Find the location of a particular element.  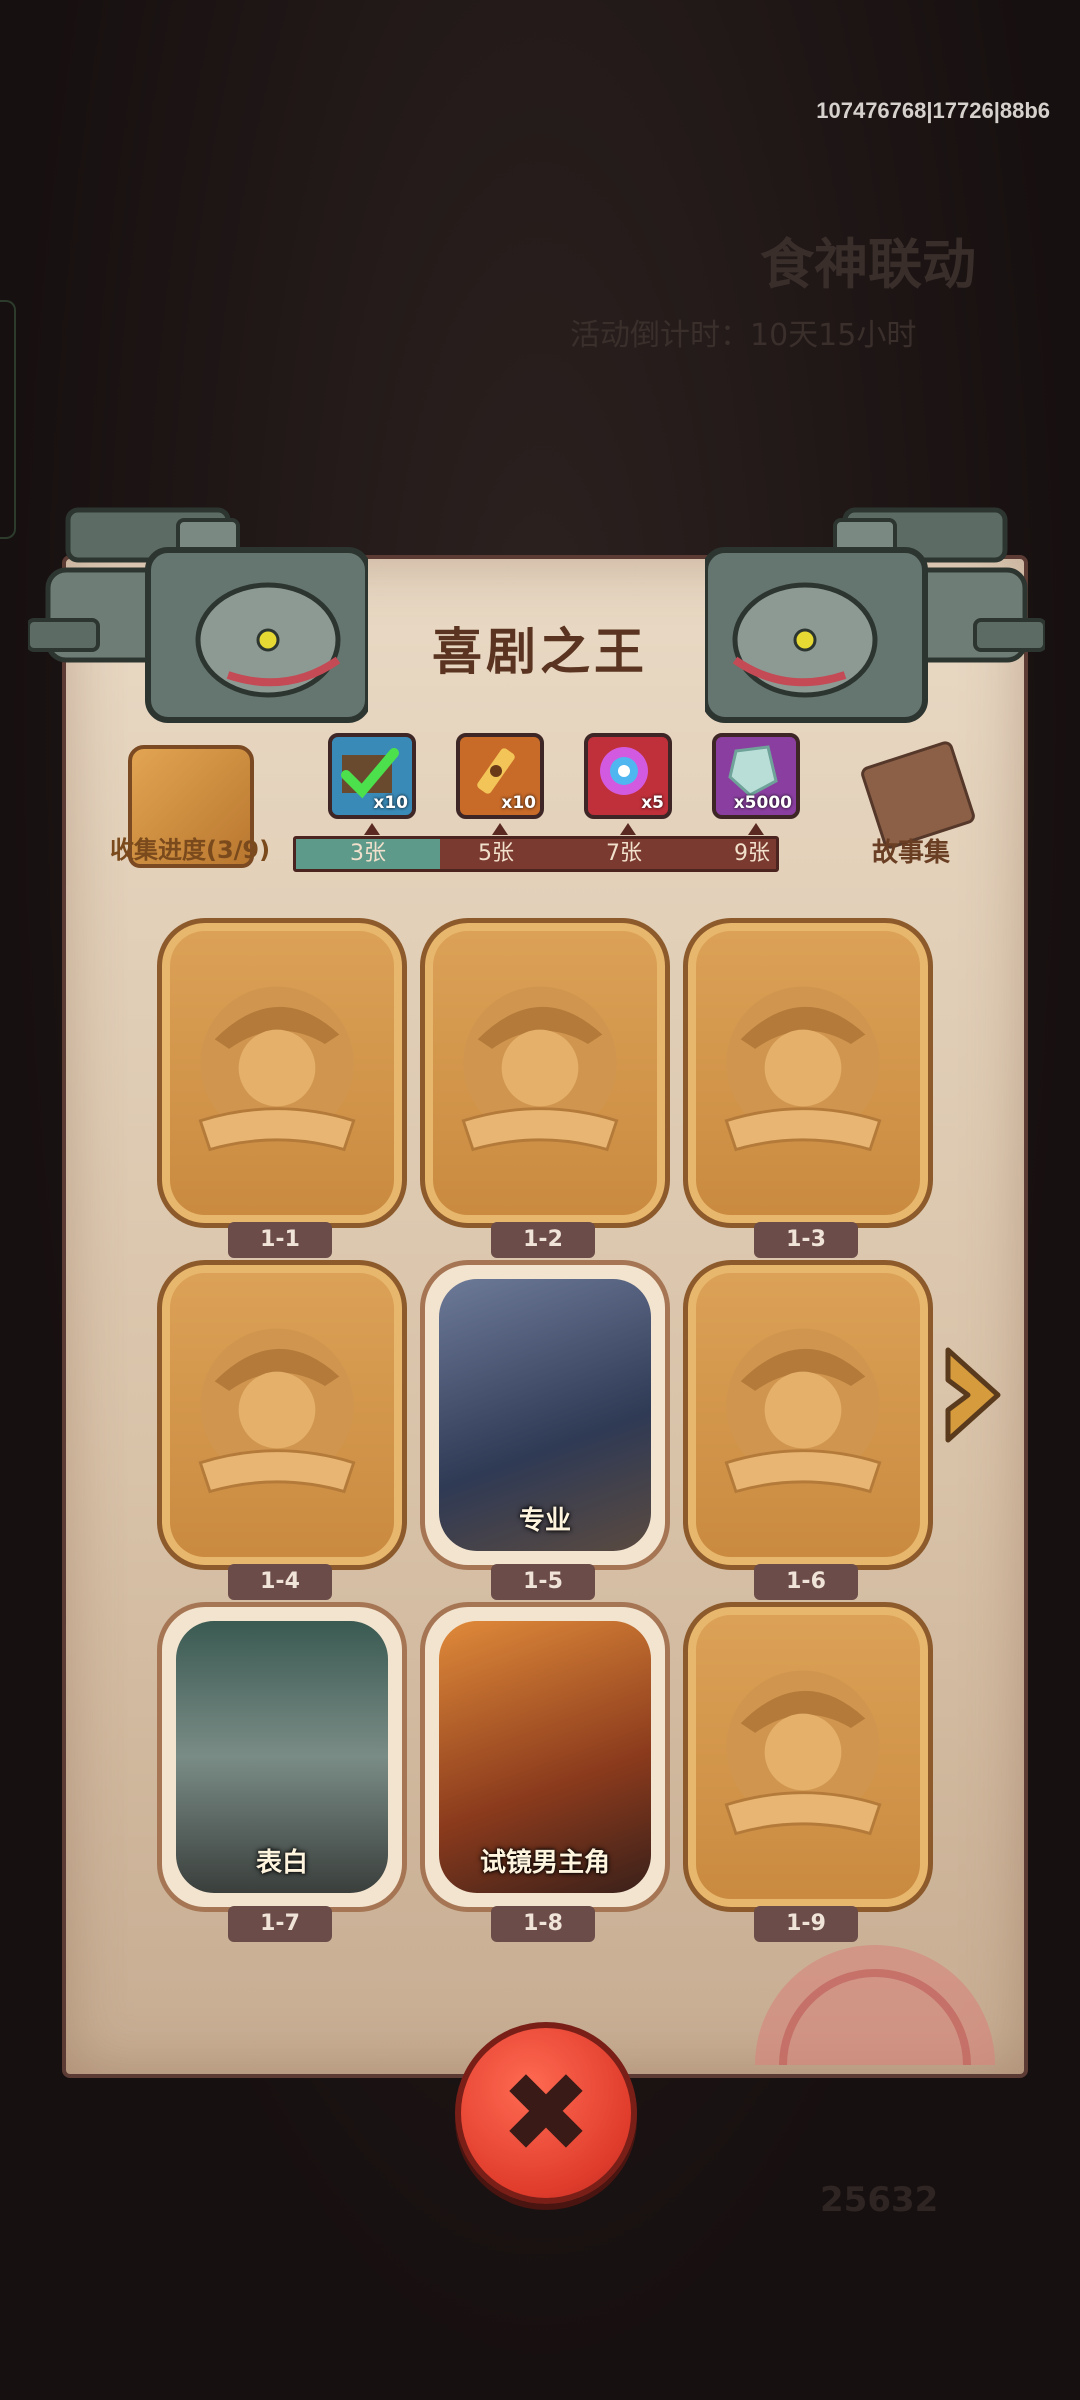

reward-magic-orb-icon: x5 is located at coordinates (628, 784).